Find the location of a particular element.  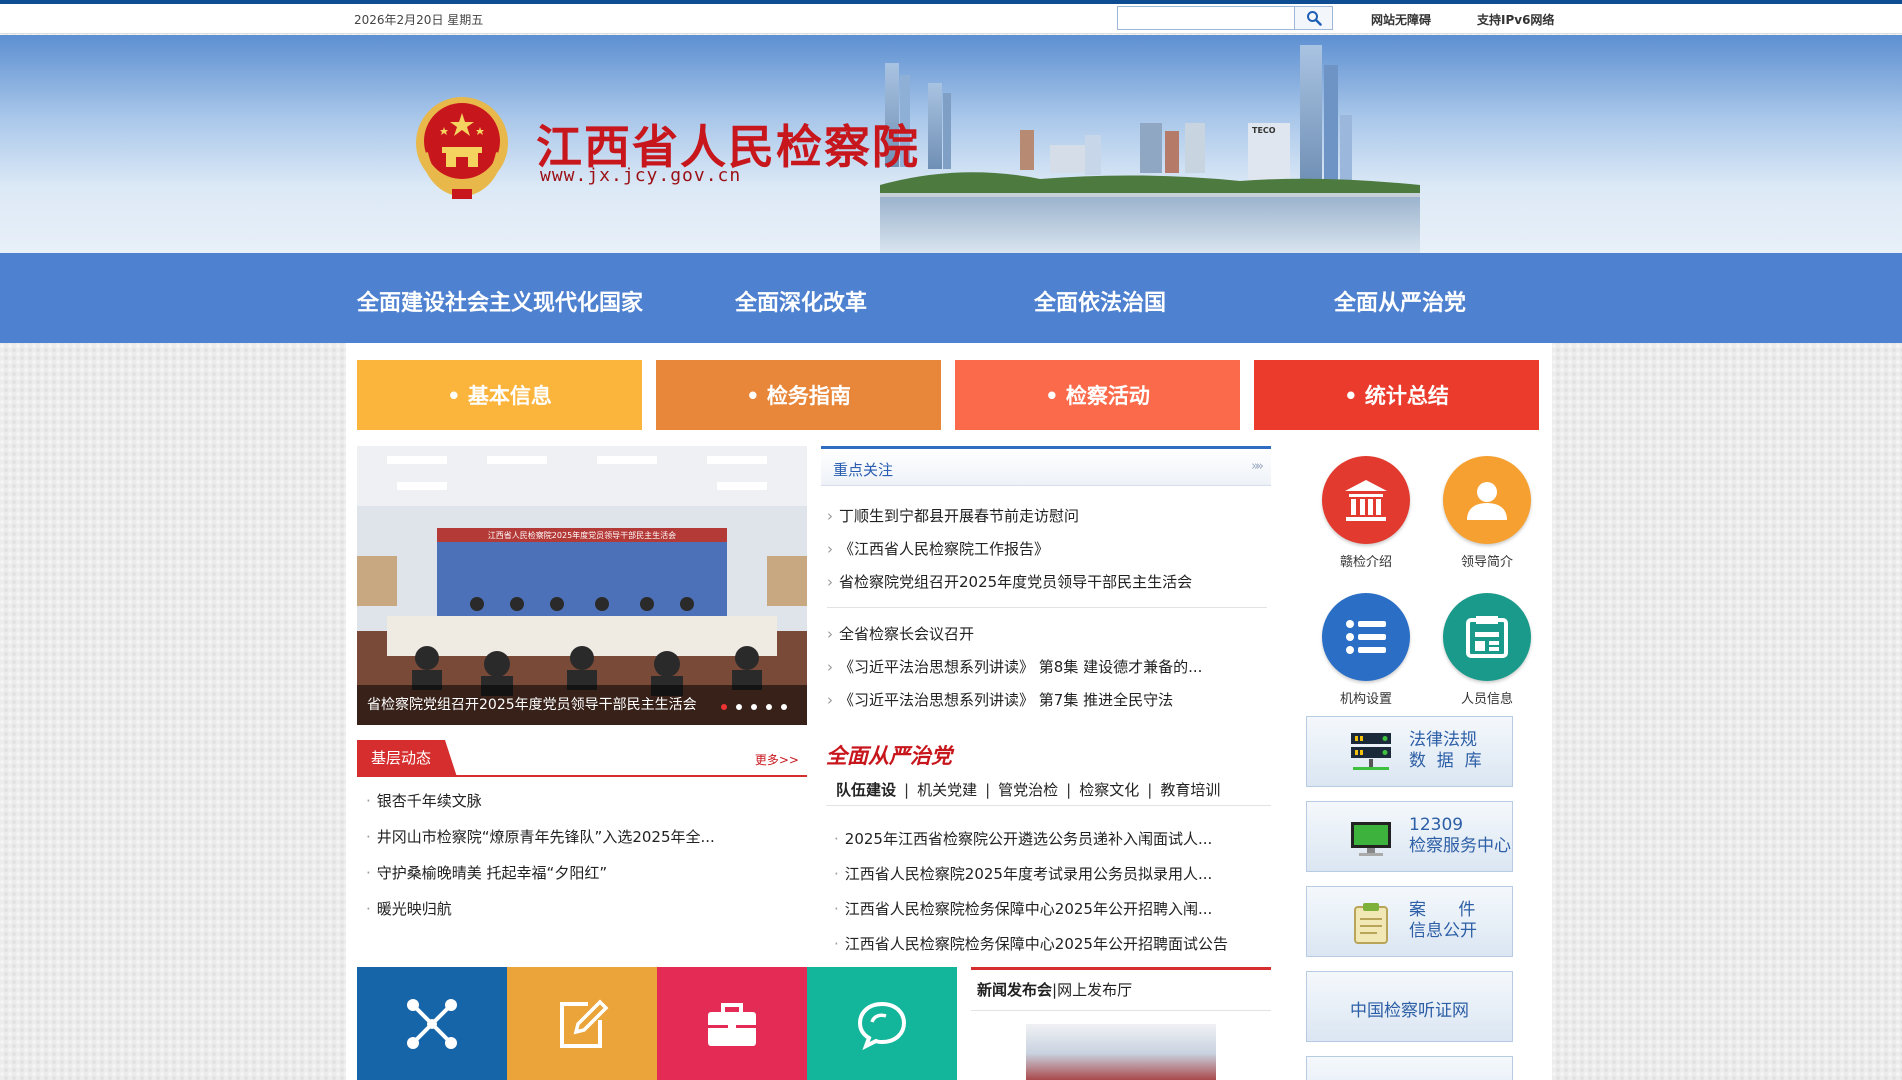

list-item: 江西省人民检察院检务保障中心2025年公开招聘面试公告 is located at coordinates (1031, 943).